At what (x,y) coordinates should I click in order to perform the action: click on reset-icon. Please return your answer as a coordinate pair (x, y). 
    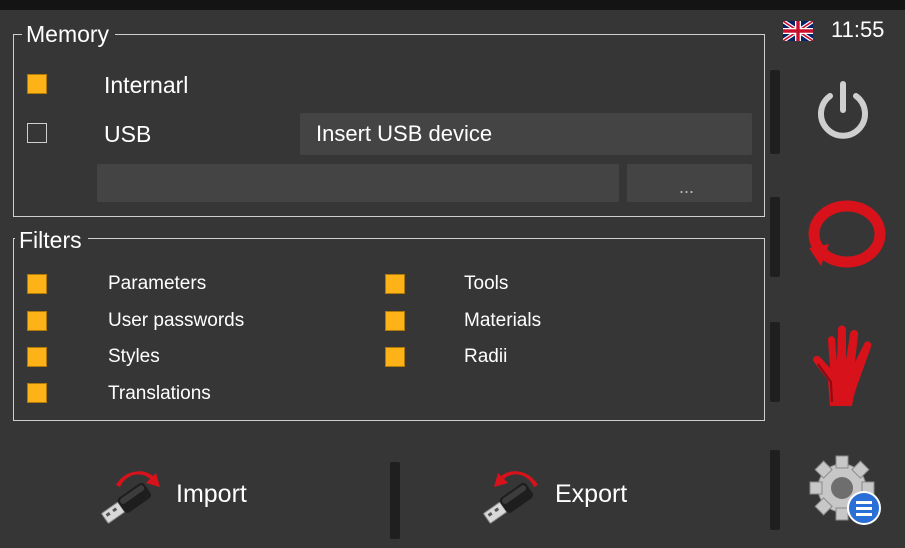
    Looking at the image, I should click on (847, 234).